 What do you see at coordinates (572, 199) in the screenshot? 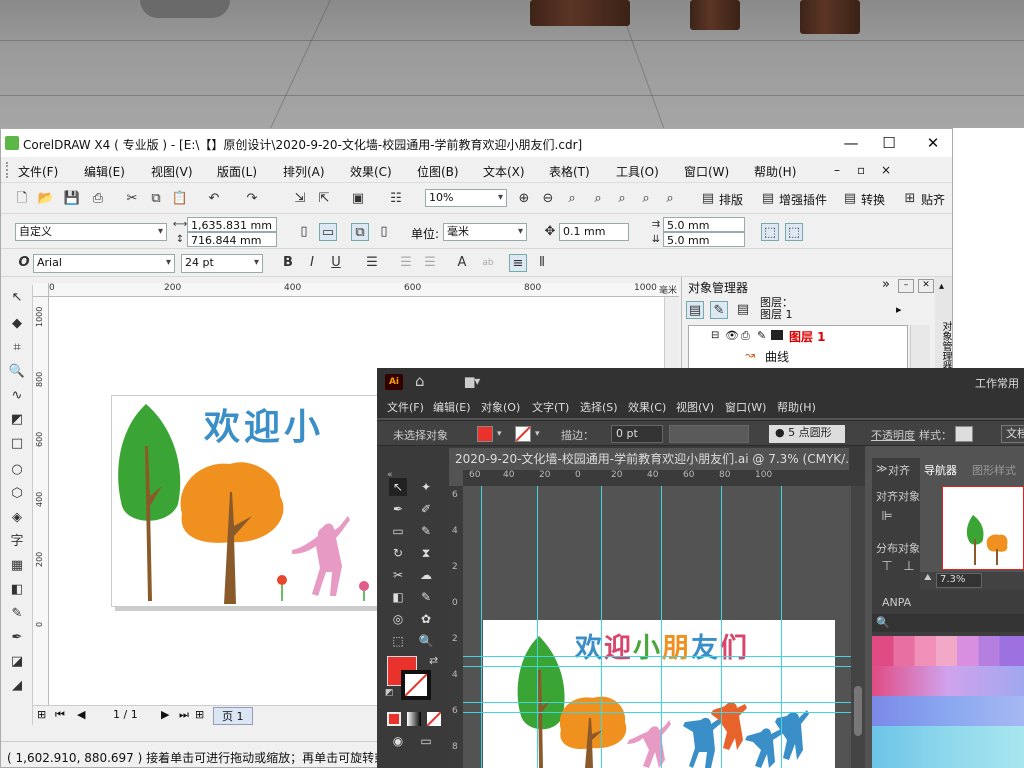
I see `zoom-selected-icon: ⌕` at bounding box center [572, 199].